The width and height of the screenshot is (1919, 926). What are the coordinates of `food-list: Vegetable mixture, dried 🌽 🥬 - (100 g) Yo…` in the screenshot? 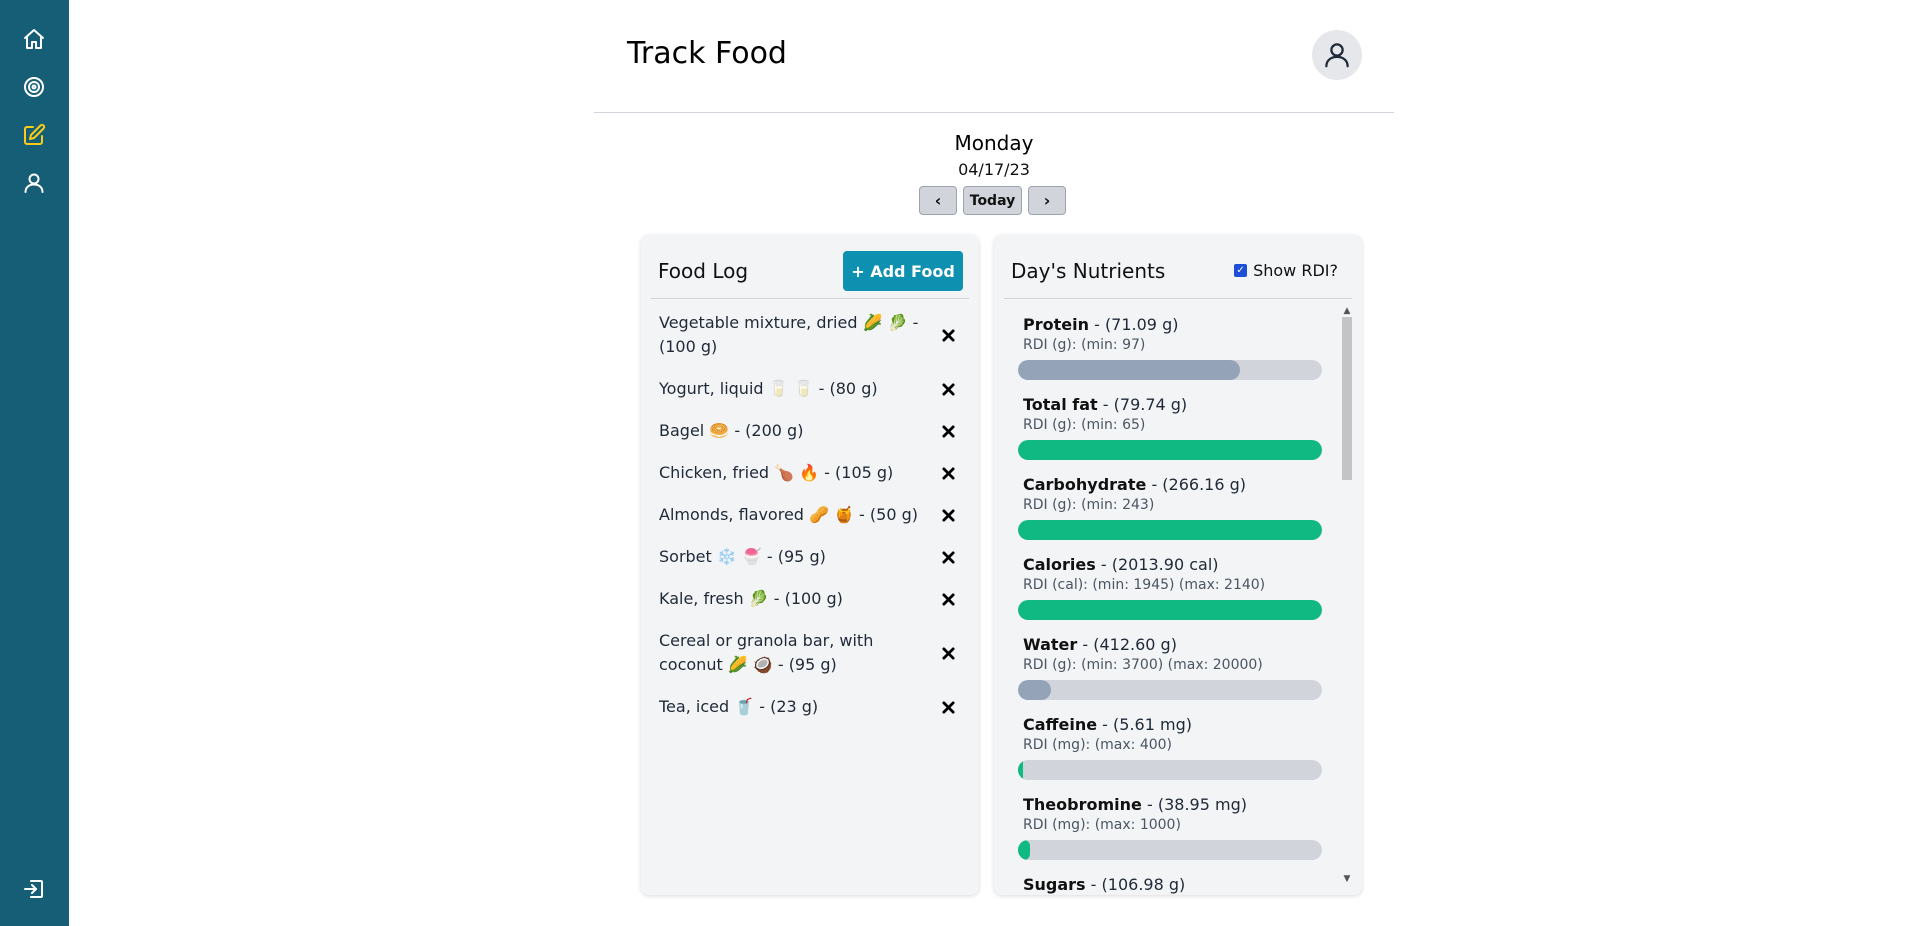 It's located at (814, 524).